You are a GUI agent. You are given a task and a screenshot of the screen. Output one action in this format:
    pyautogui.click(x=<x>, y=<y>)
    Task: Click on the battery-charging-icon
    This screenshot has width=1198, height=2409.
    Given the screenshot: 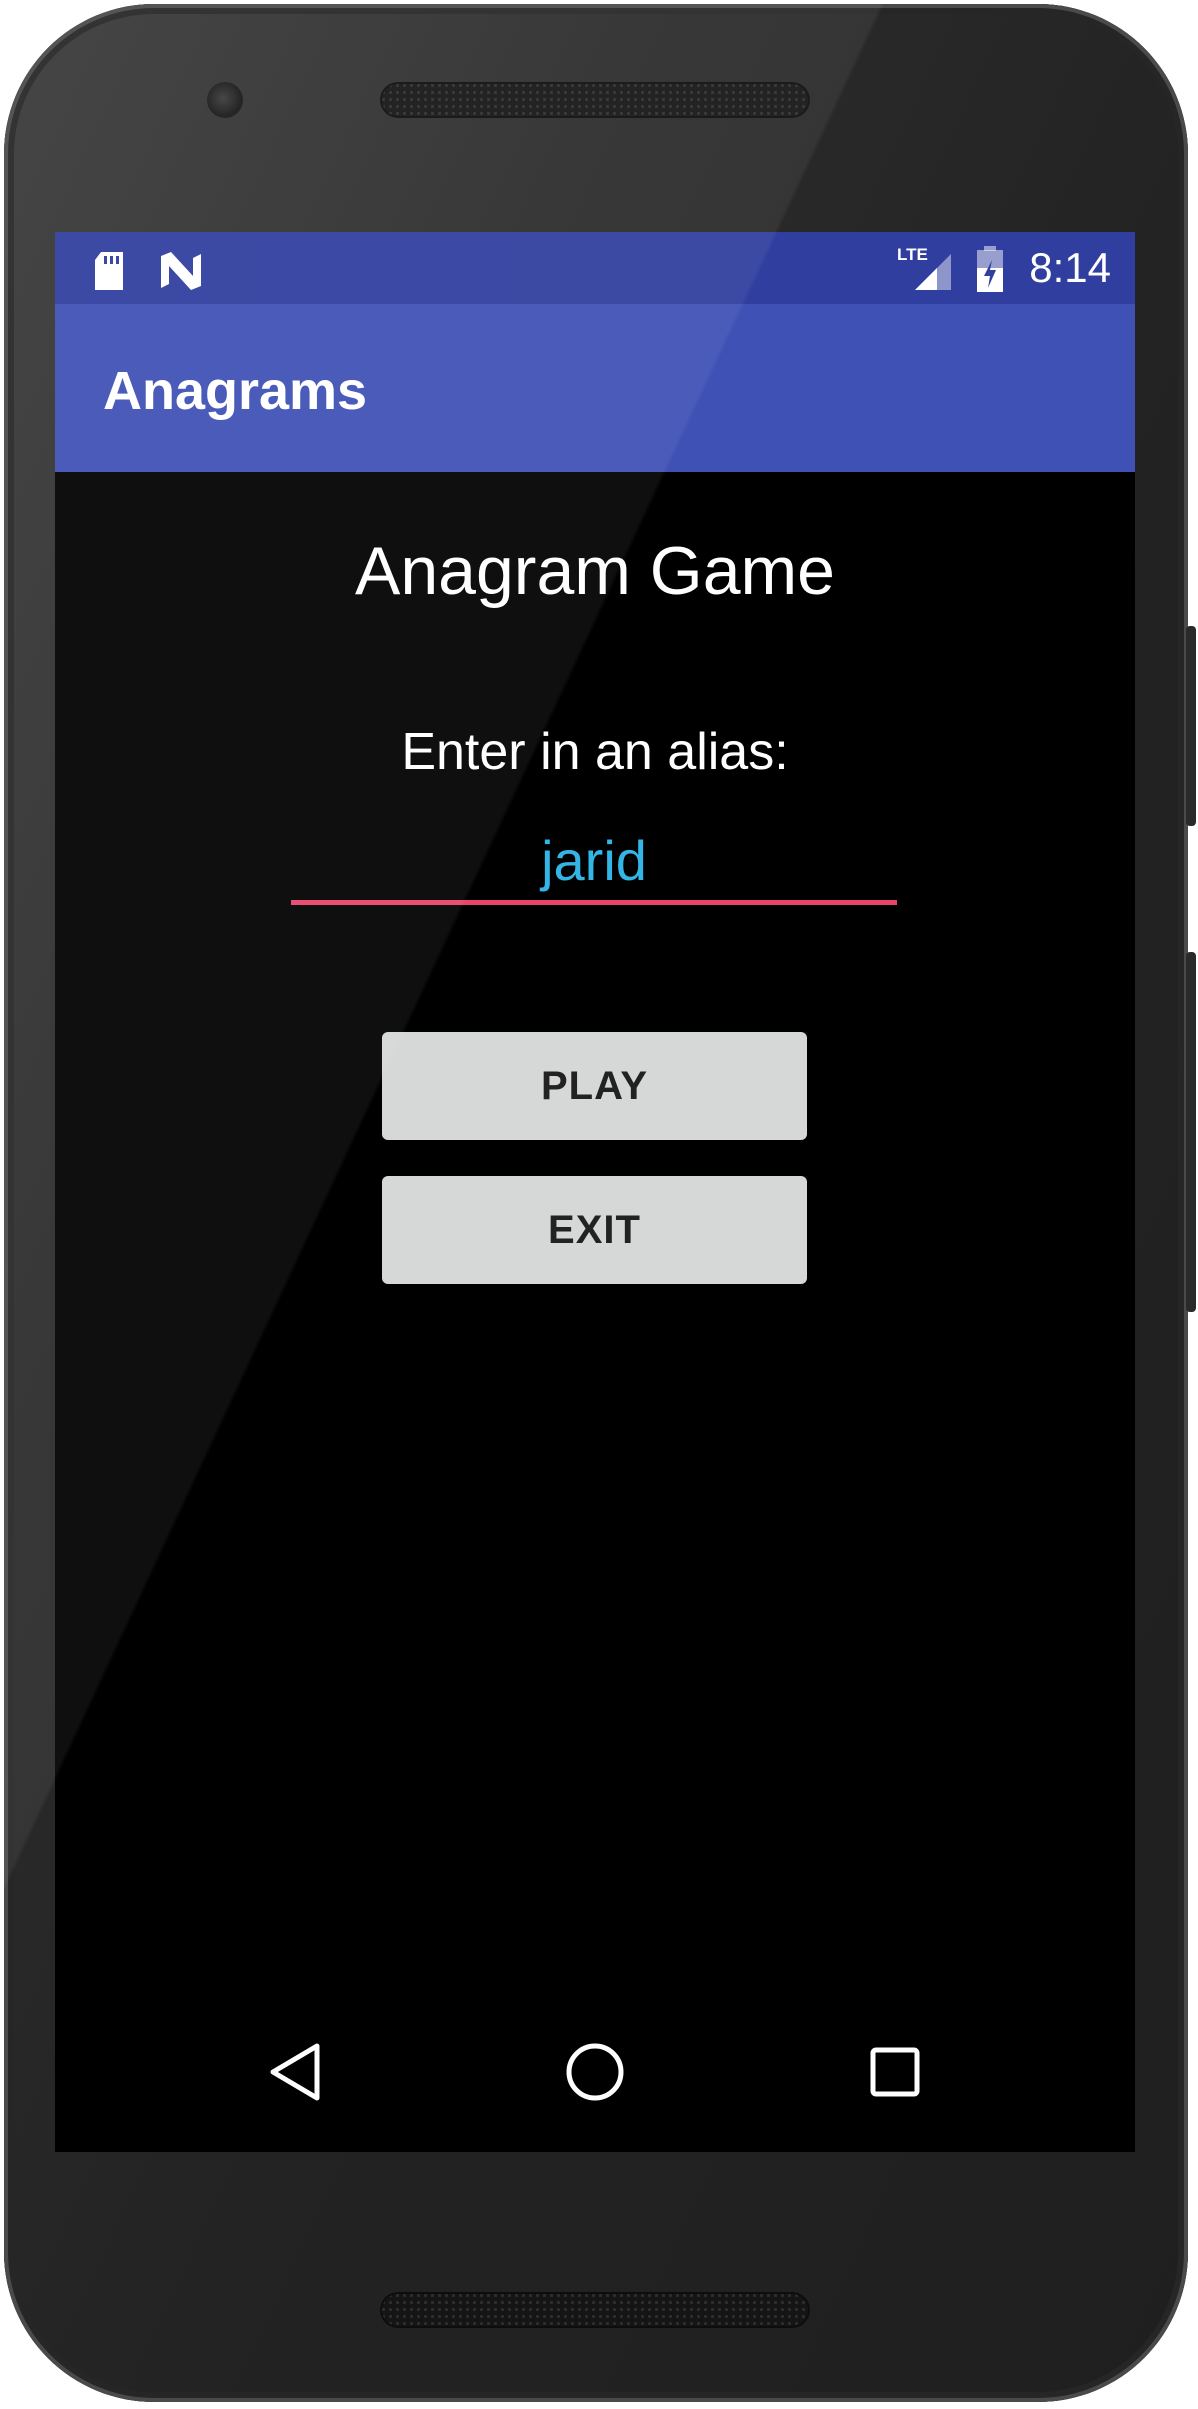 What is the action you would take?
    pyautogui.click(x=990, y=271)
    